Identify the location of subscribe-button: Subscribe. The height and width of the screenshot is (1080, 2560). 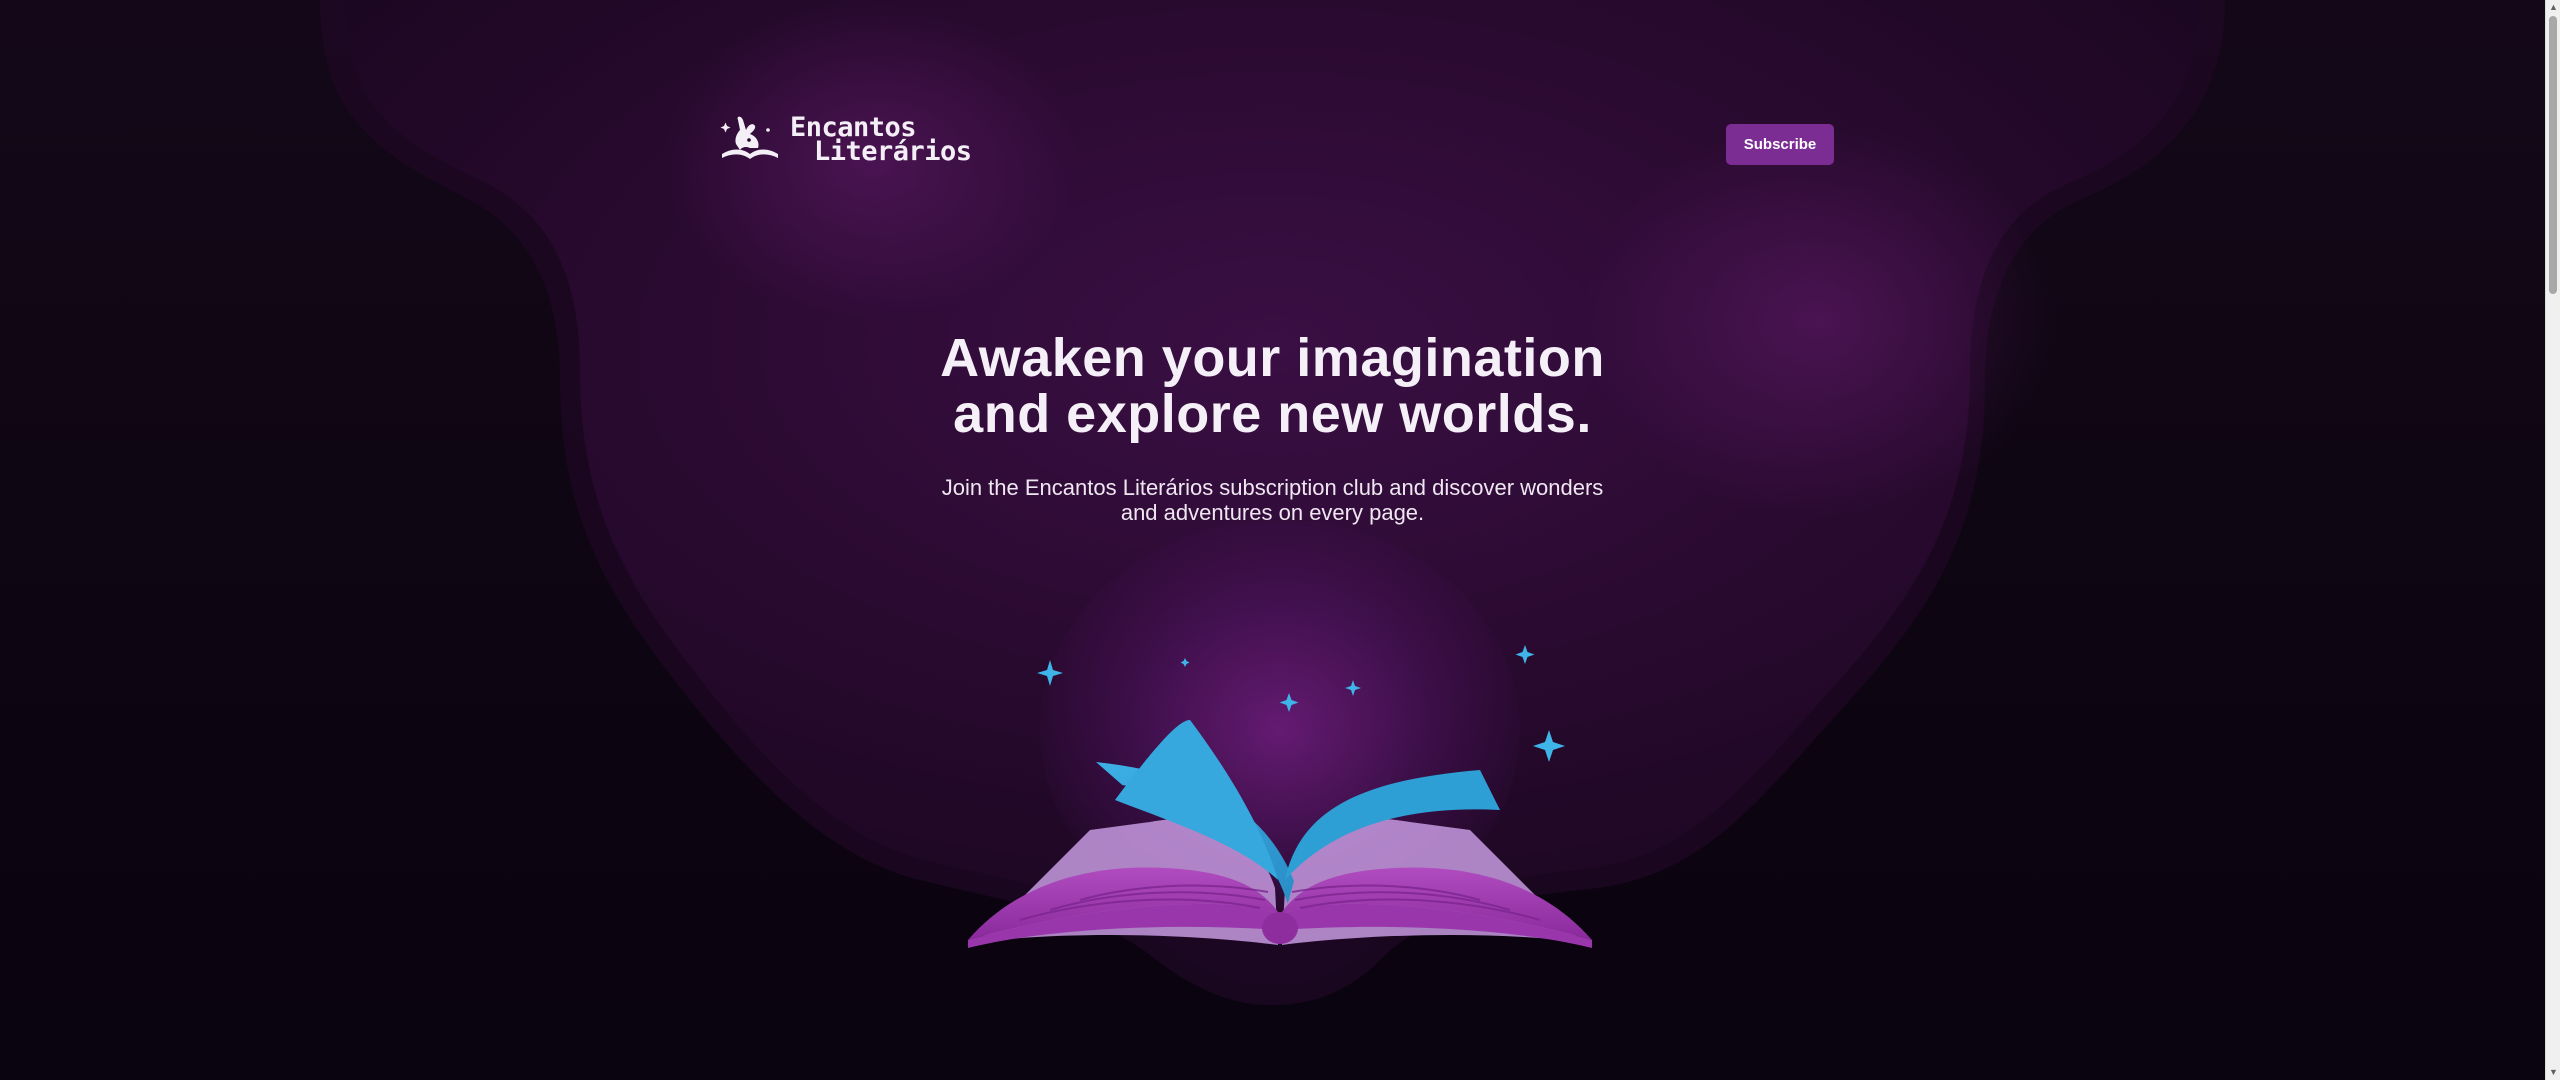
(1780, 144).